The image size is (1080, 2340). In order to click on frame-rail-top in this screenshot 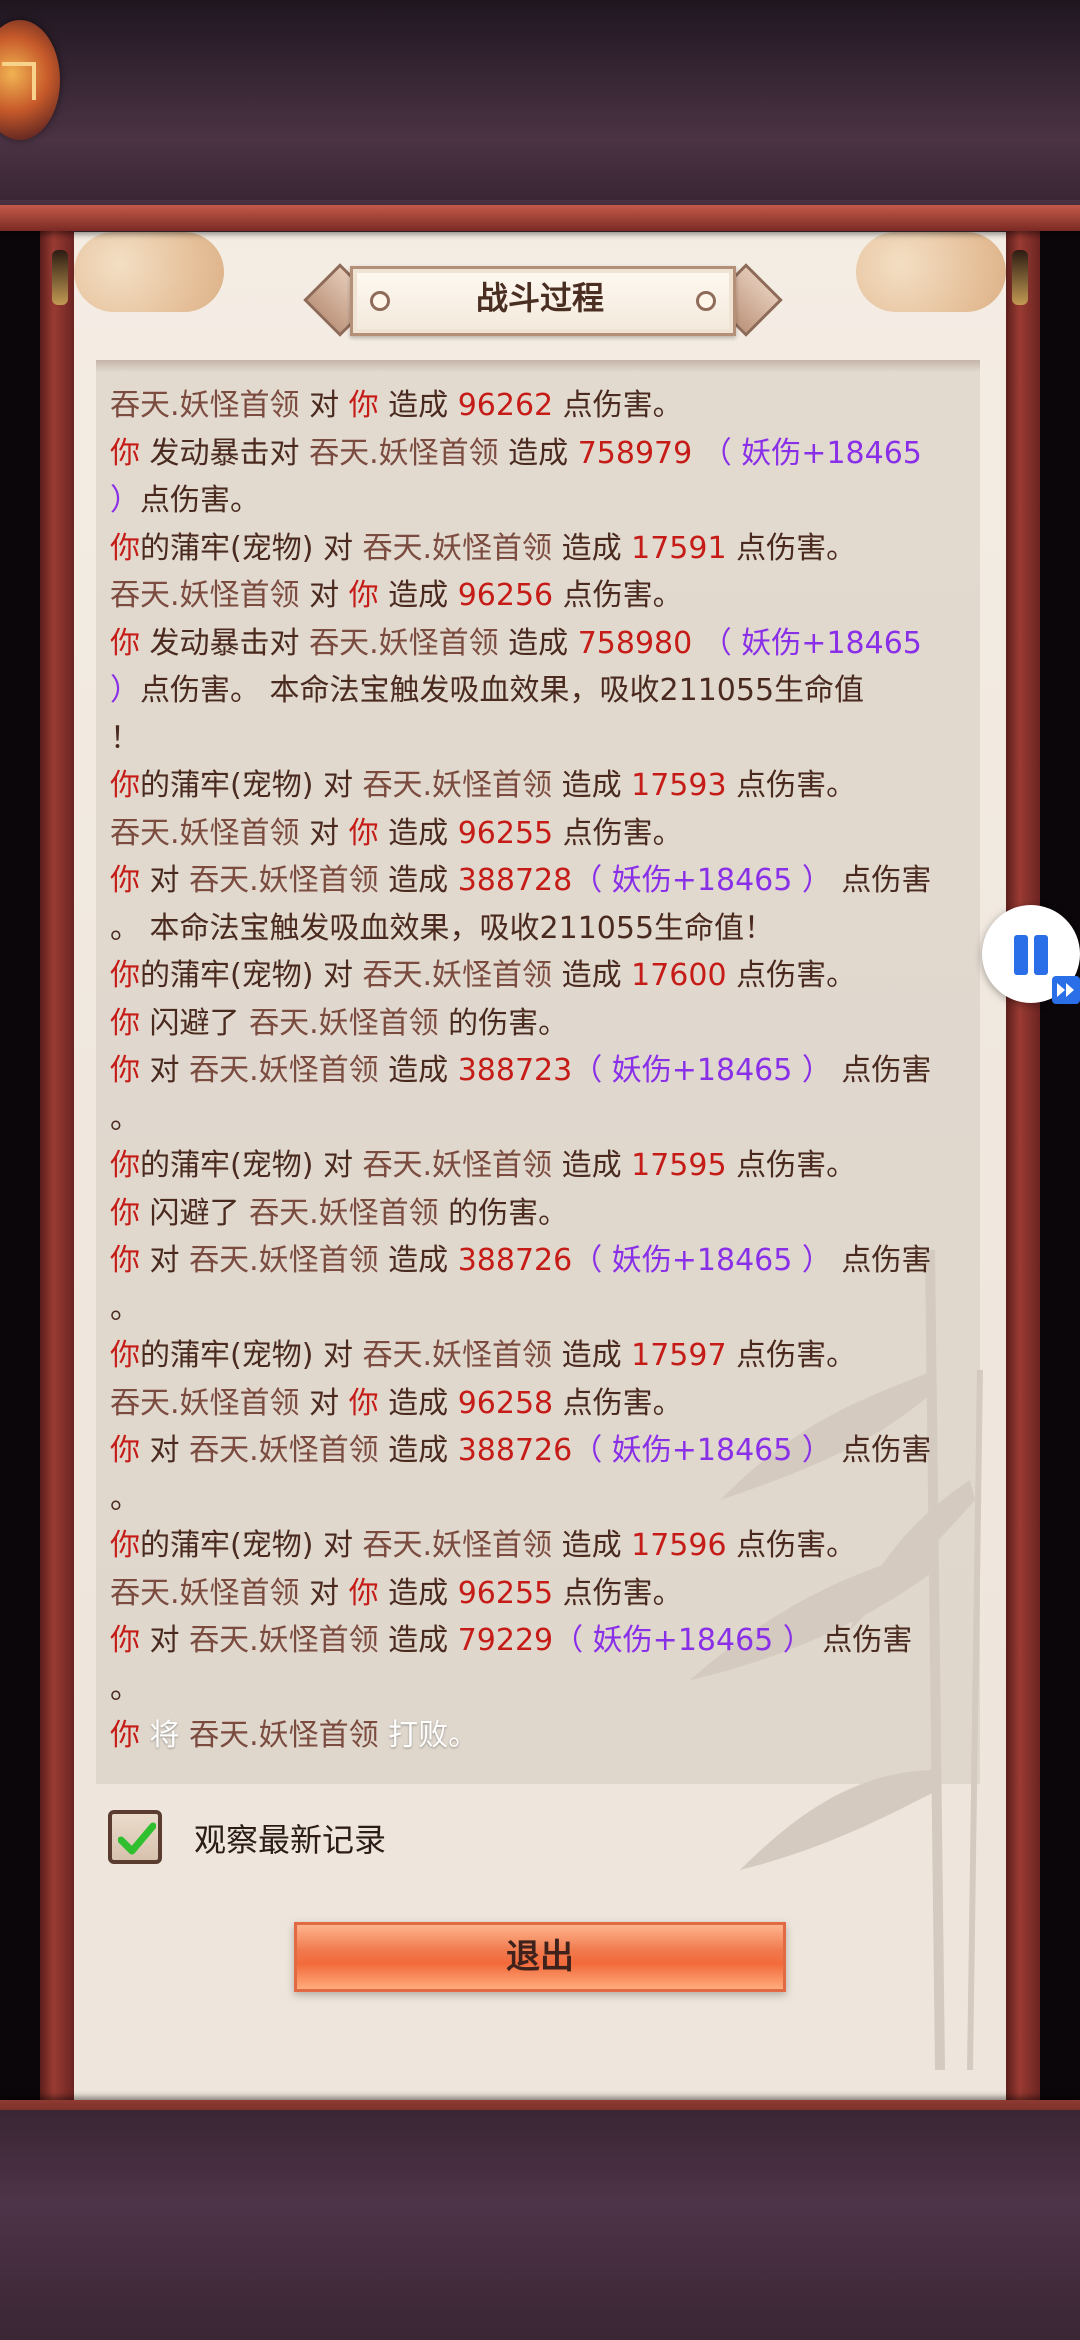, I will do `click(540, 218)`.